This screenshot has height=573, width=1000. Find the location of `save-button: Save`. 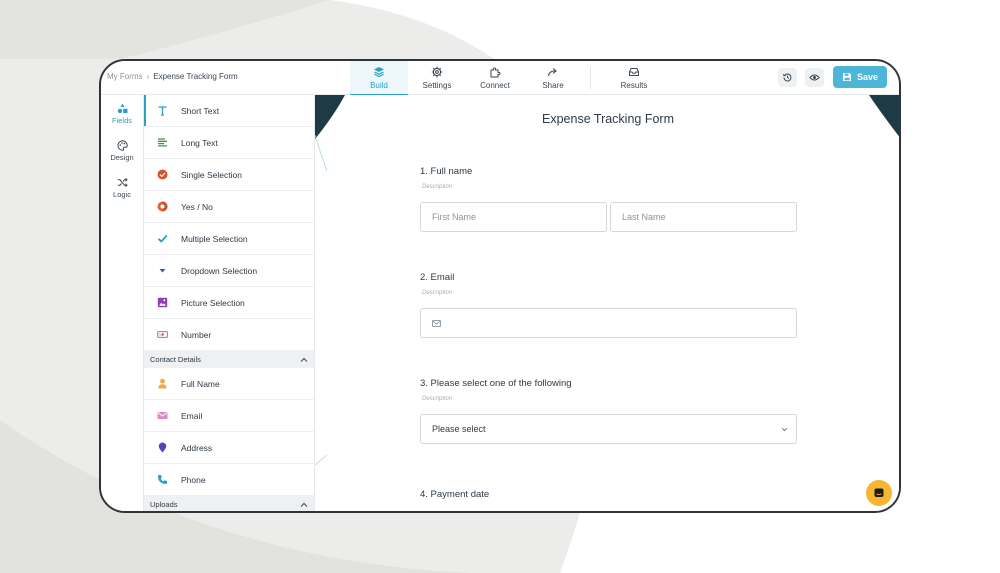

save-button: Save is located at coordinates (860, 77).